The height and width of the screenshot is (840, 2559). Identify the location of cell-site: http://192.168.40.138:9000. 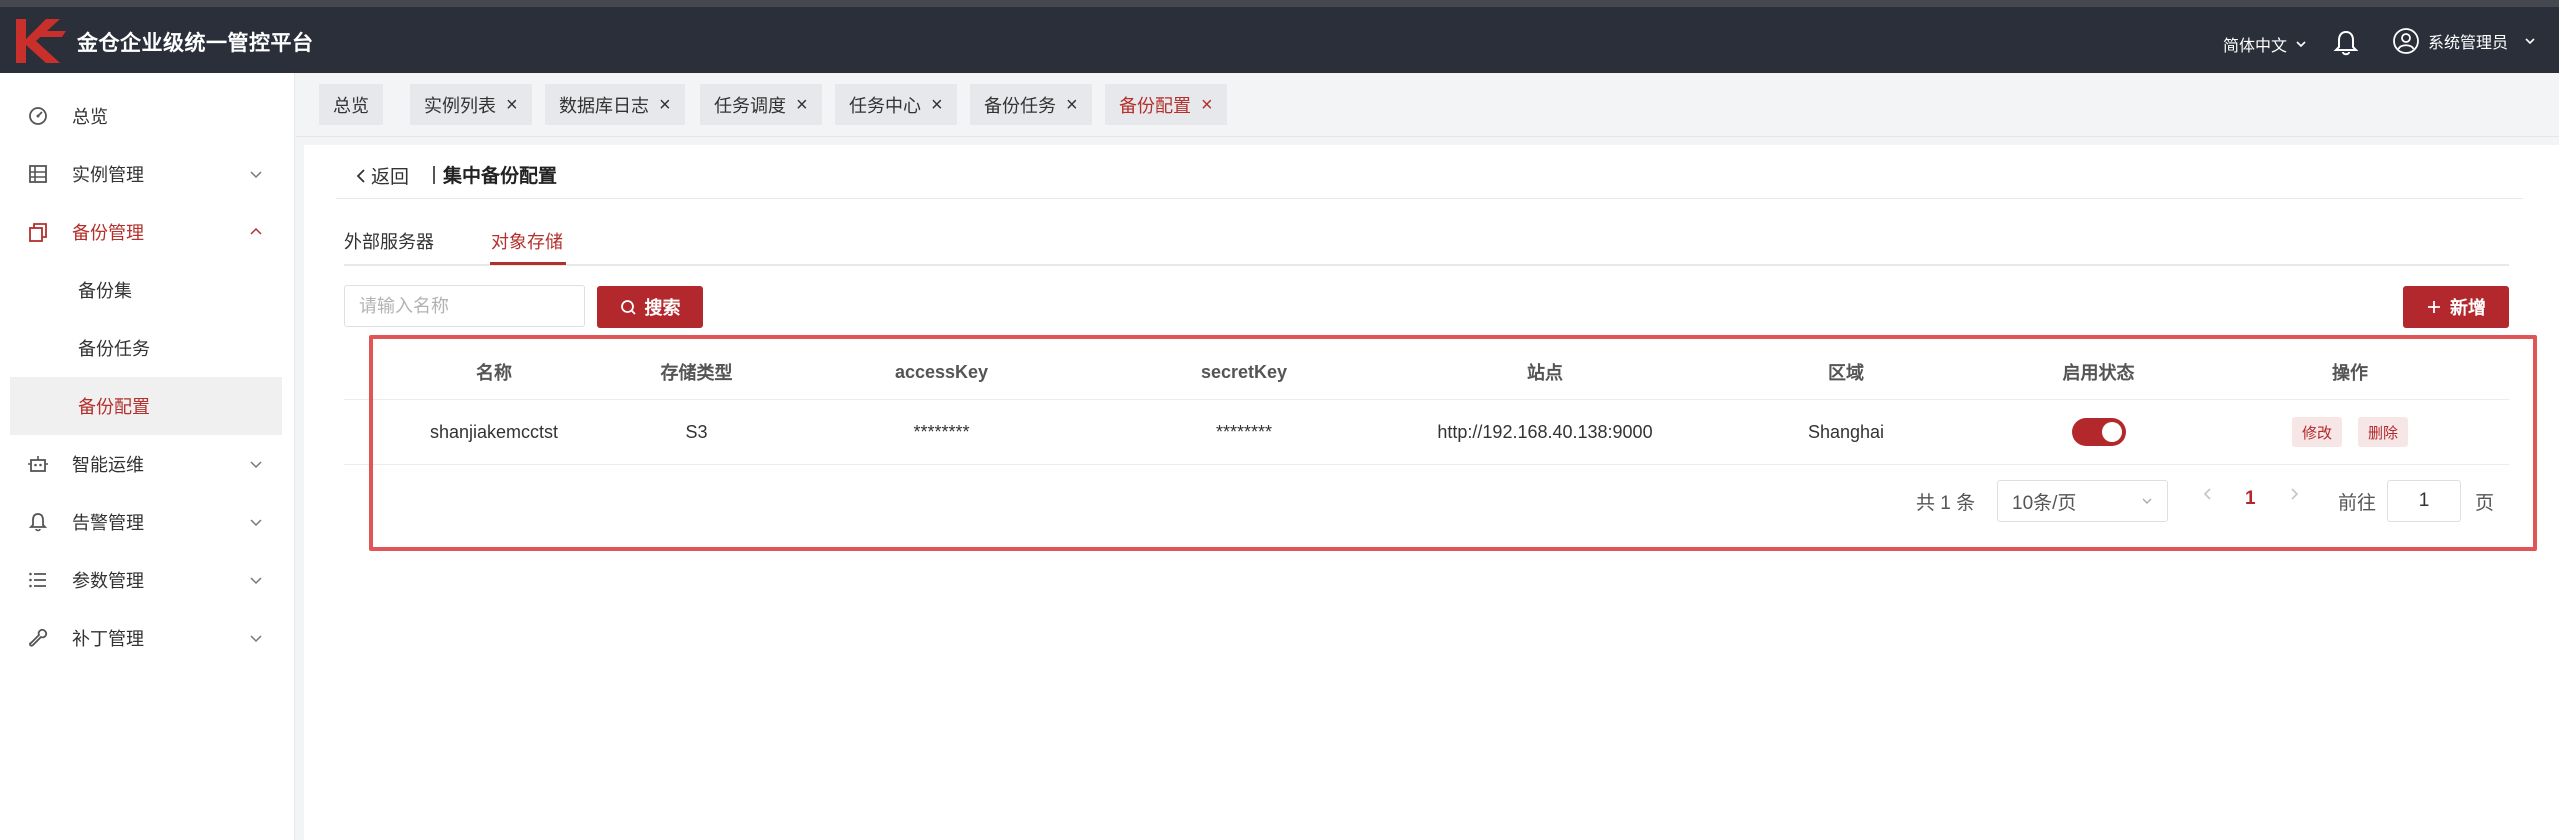
(1545, 431).